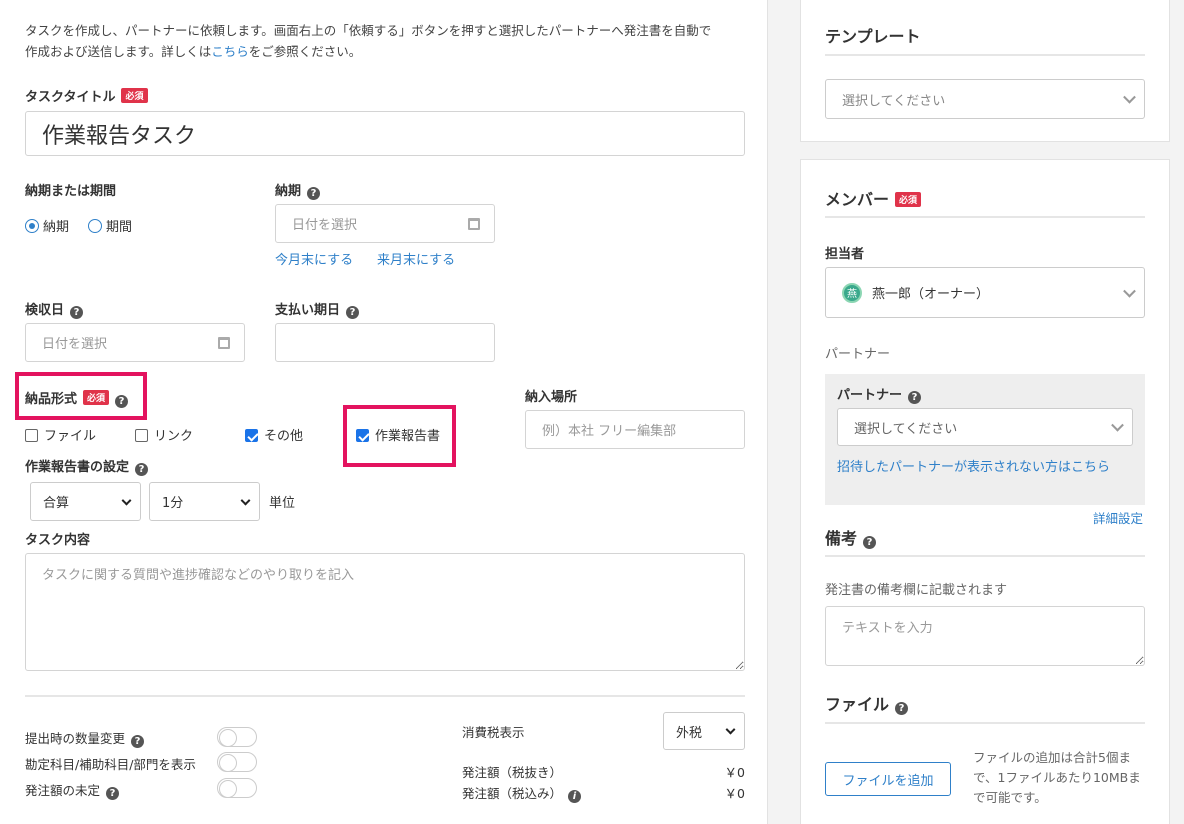 The image size is (1184, 824). Describe the element at coordinates (689, 733) in the screenshot. I see `tax-display-value: 外税` at that location.